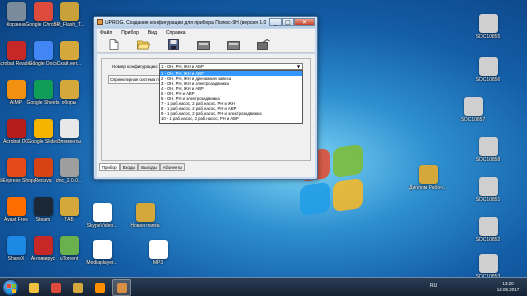 This screenshot has height=296, width=527. What do you see at coordinates (143, 44) in the screenshot?
I see `open-folder-icon` at bounding box center [143, 44].